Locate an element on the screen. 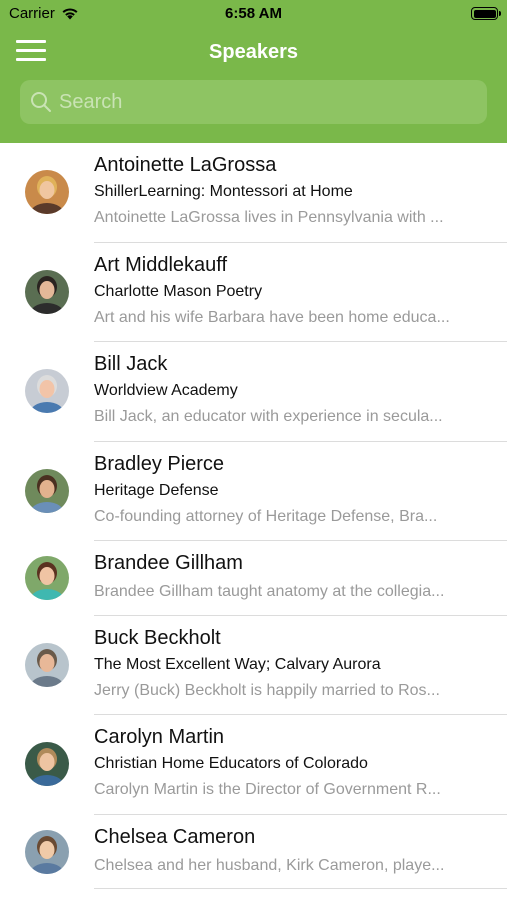 This screenshot has height=900, width=507. speaker-name: Bradley Pierce is located at coordinates (159, 463).